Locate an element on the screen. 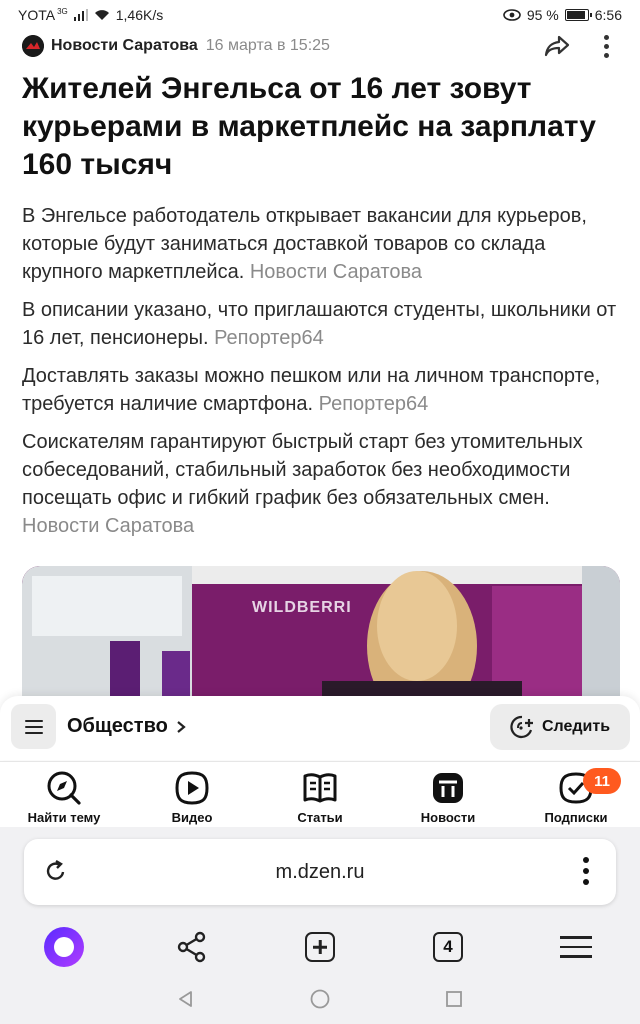 The height and width of the screenshot is (1024, 640). share-icon is located at coordinates (557, 46).